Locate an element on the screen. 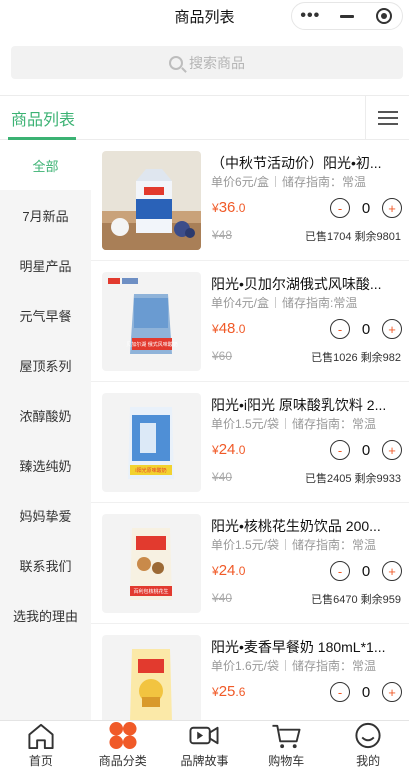 This screenshot has height=771, width=409. original-price: ¥48 is located at coordinates (222, 235).